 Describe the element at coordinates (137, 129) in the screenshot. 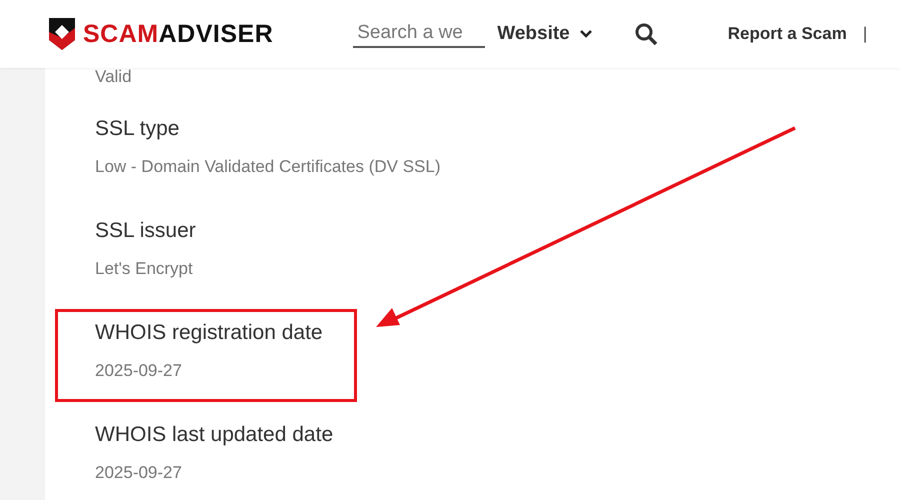

I see `detail-label: SSL type` at that location.